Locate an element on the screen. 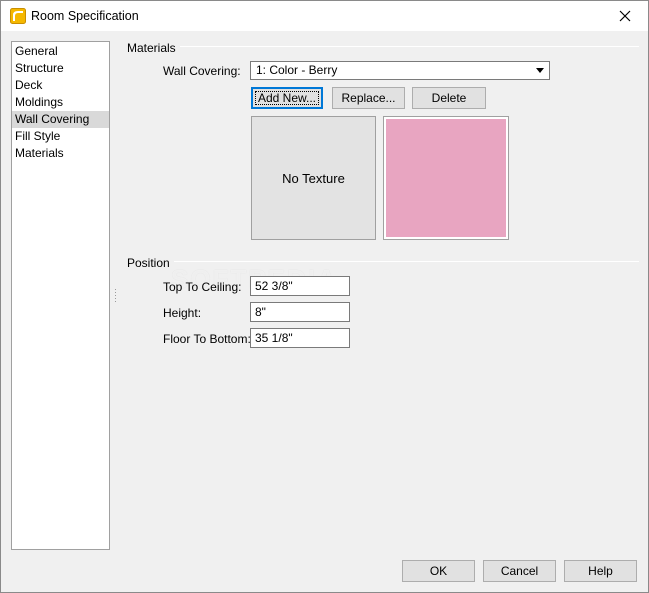 The width and height of the screenshot is (649, 593). ok-button: OK is located at coordinates (438, 571).